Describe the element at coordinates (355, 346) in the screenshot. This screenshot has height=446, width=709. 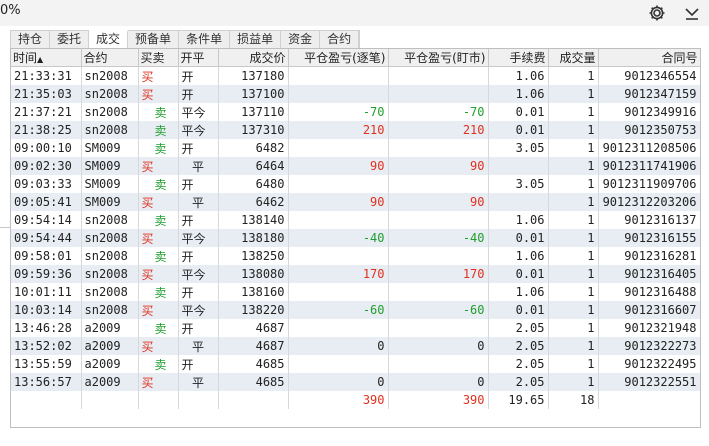
I see `table-row: 13:52:02 a2009 买平 4687 0 0 2.05 1 9012322273` at that location.